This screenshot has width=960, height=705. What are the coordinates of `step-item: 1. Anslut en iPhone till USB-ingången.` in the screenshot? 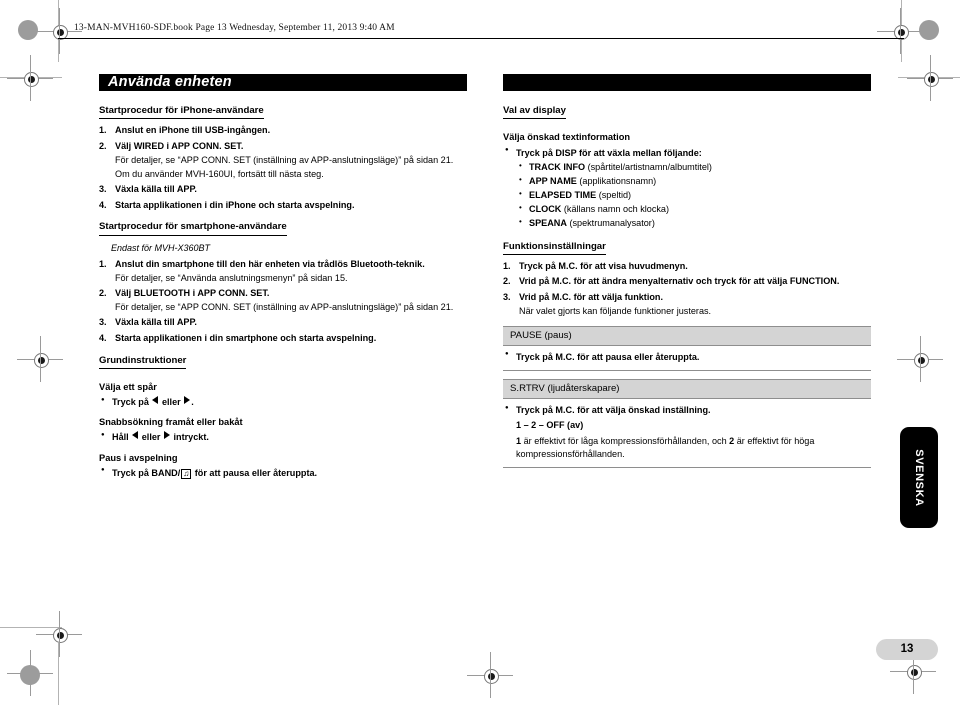 It's located at (283, 130).